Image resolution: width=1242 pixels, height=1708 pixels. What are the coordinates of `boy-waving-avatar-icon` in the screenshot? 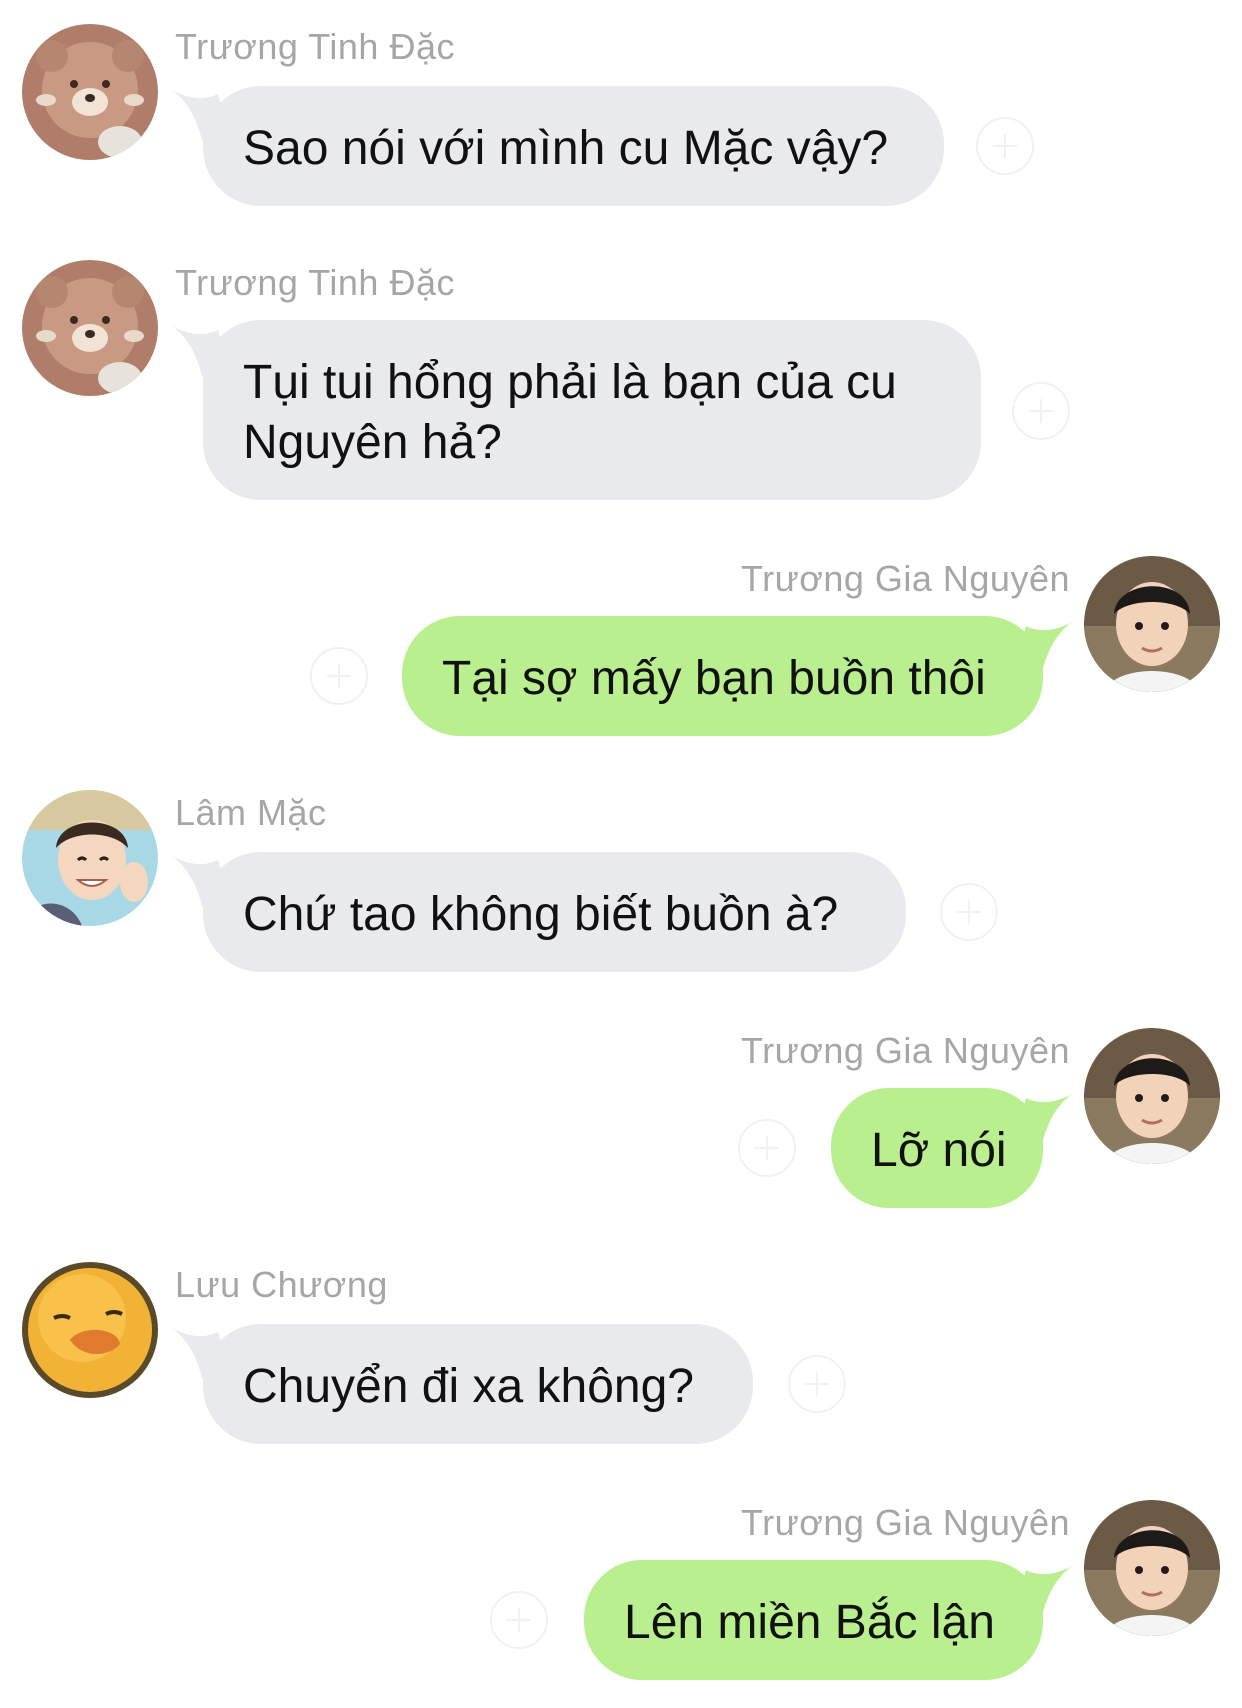 It's located at (90, 858).